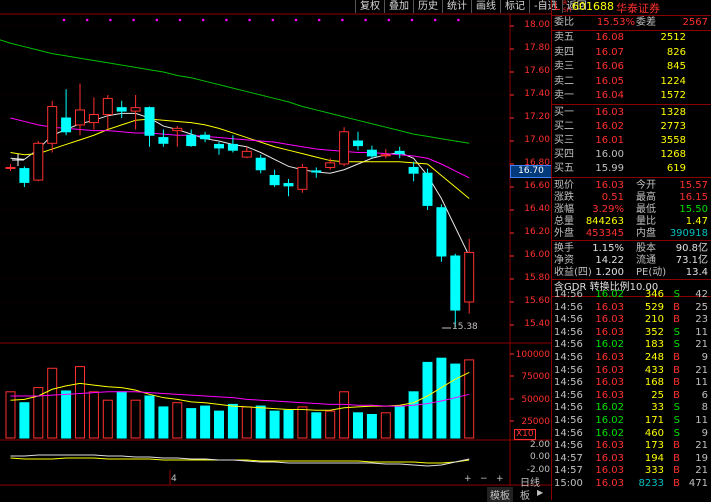  I want to click on bid-row: 买一 16.03 1328, so click(631, 113).